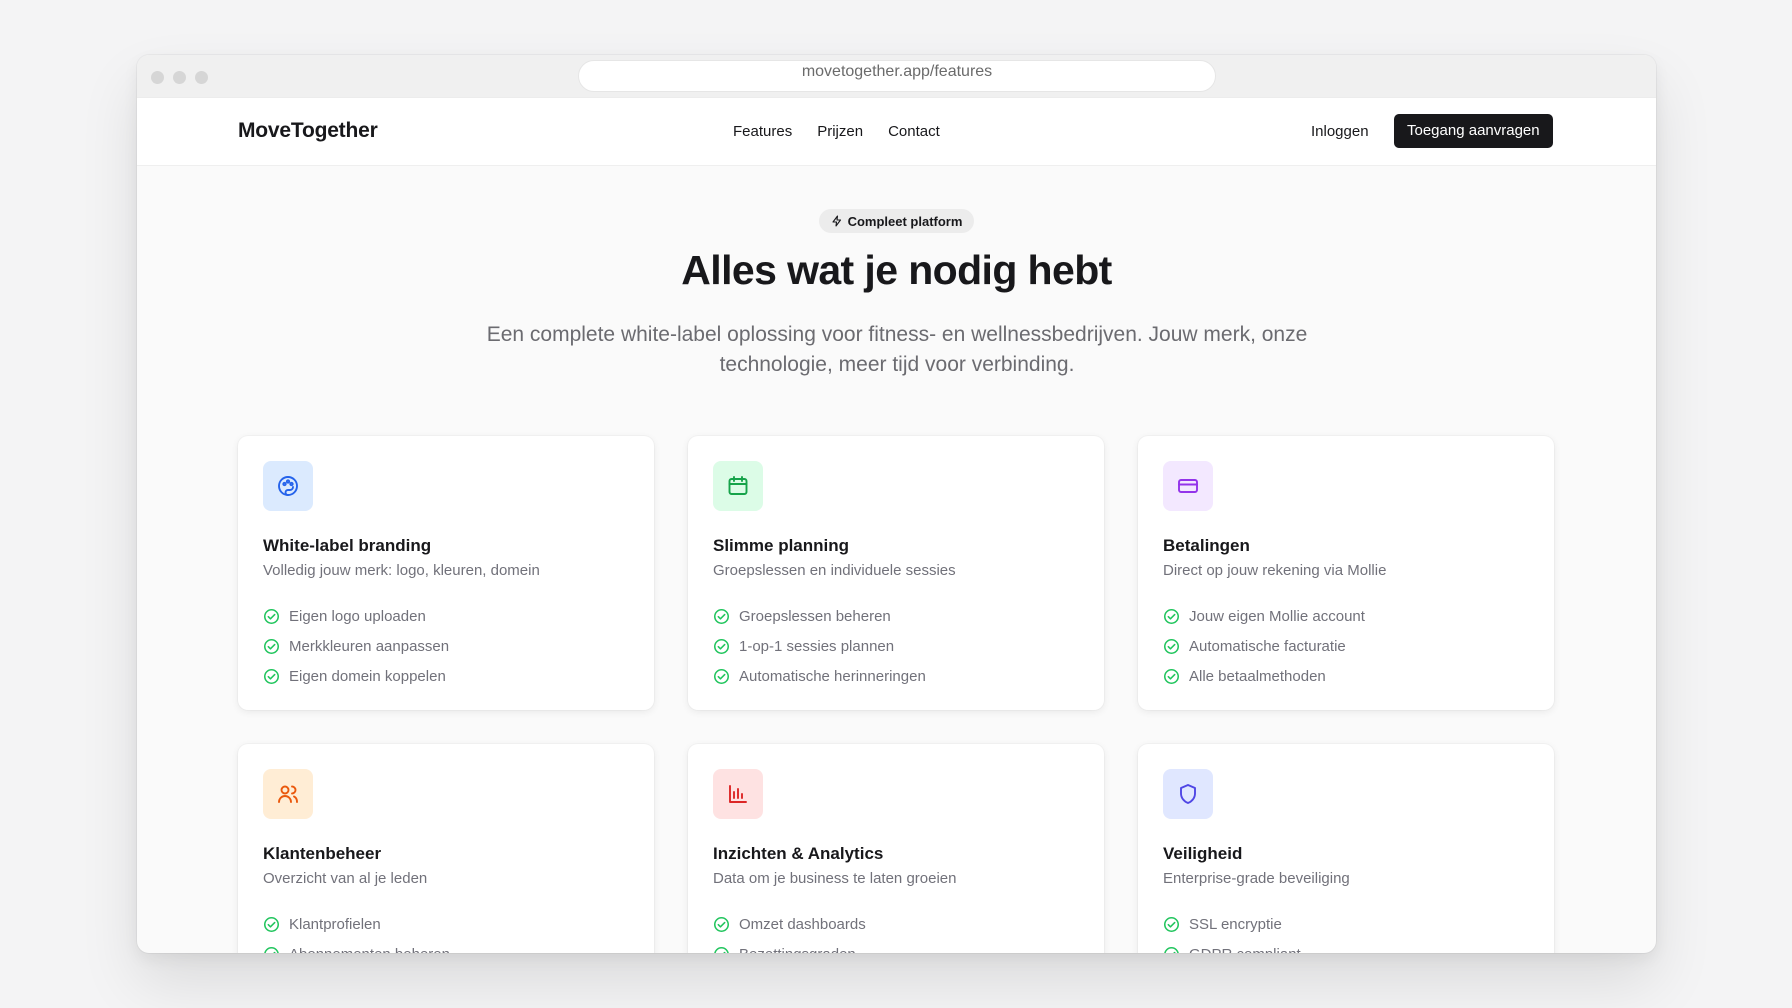 The height and width of the screenshot is (1008, 1792). I want to click on feature-label: 1-op-1 sessies plannen, so click(817, 646).